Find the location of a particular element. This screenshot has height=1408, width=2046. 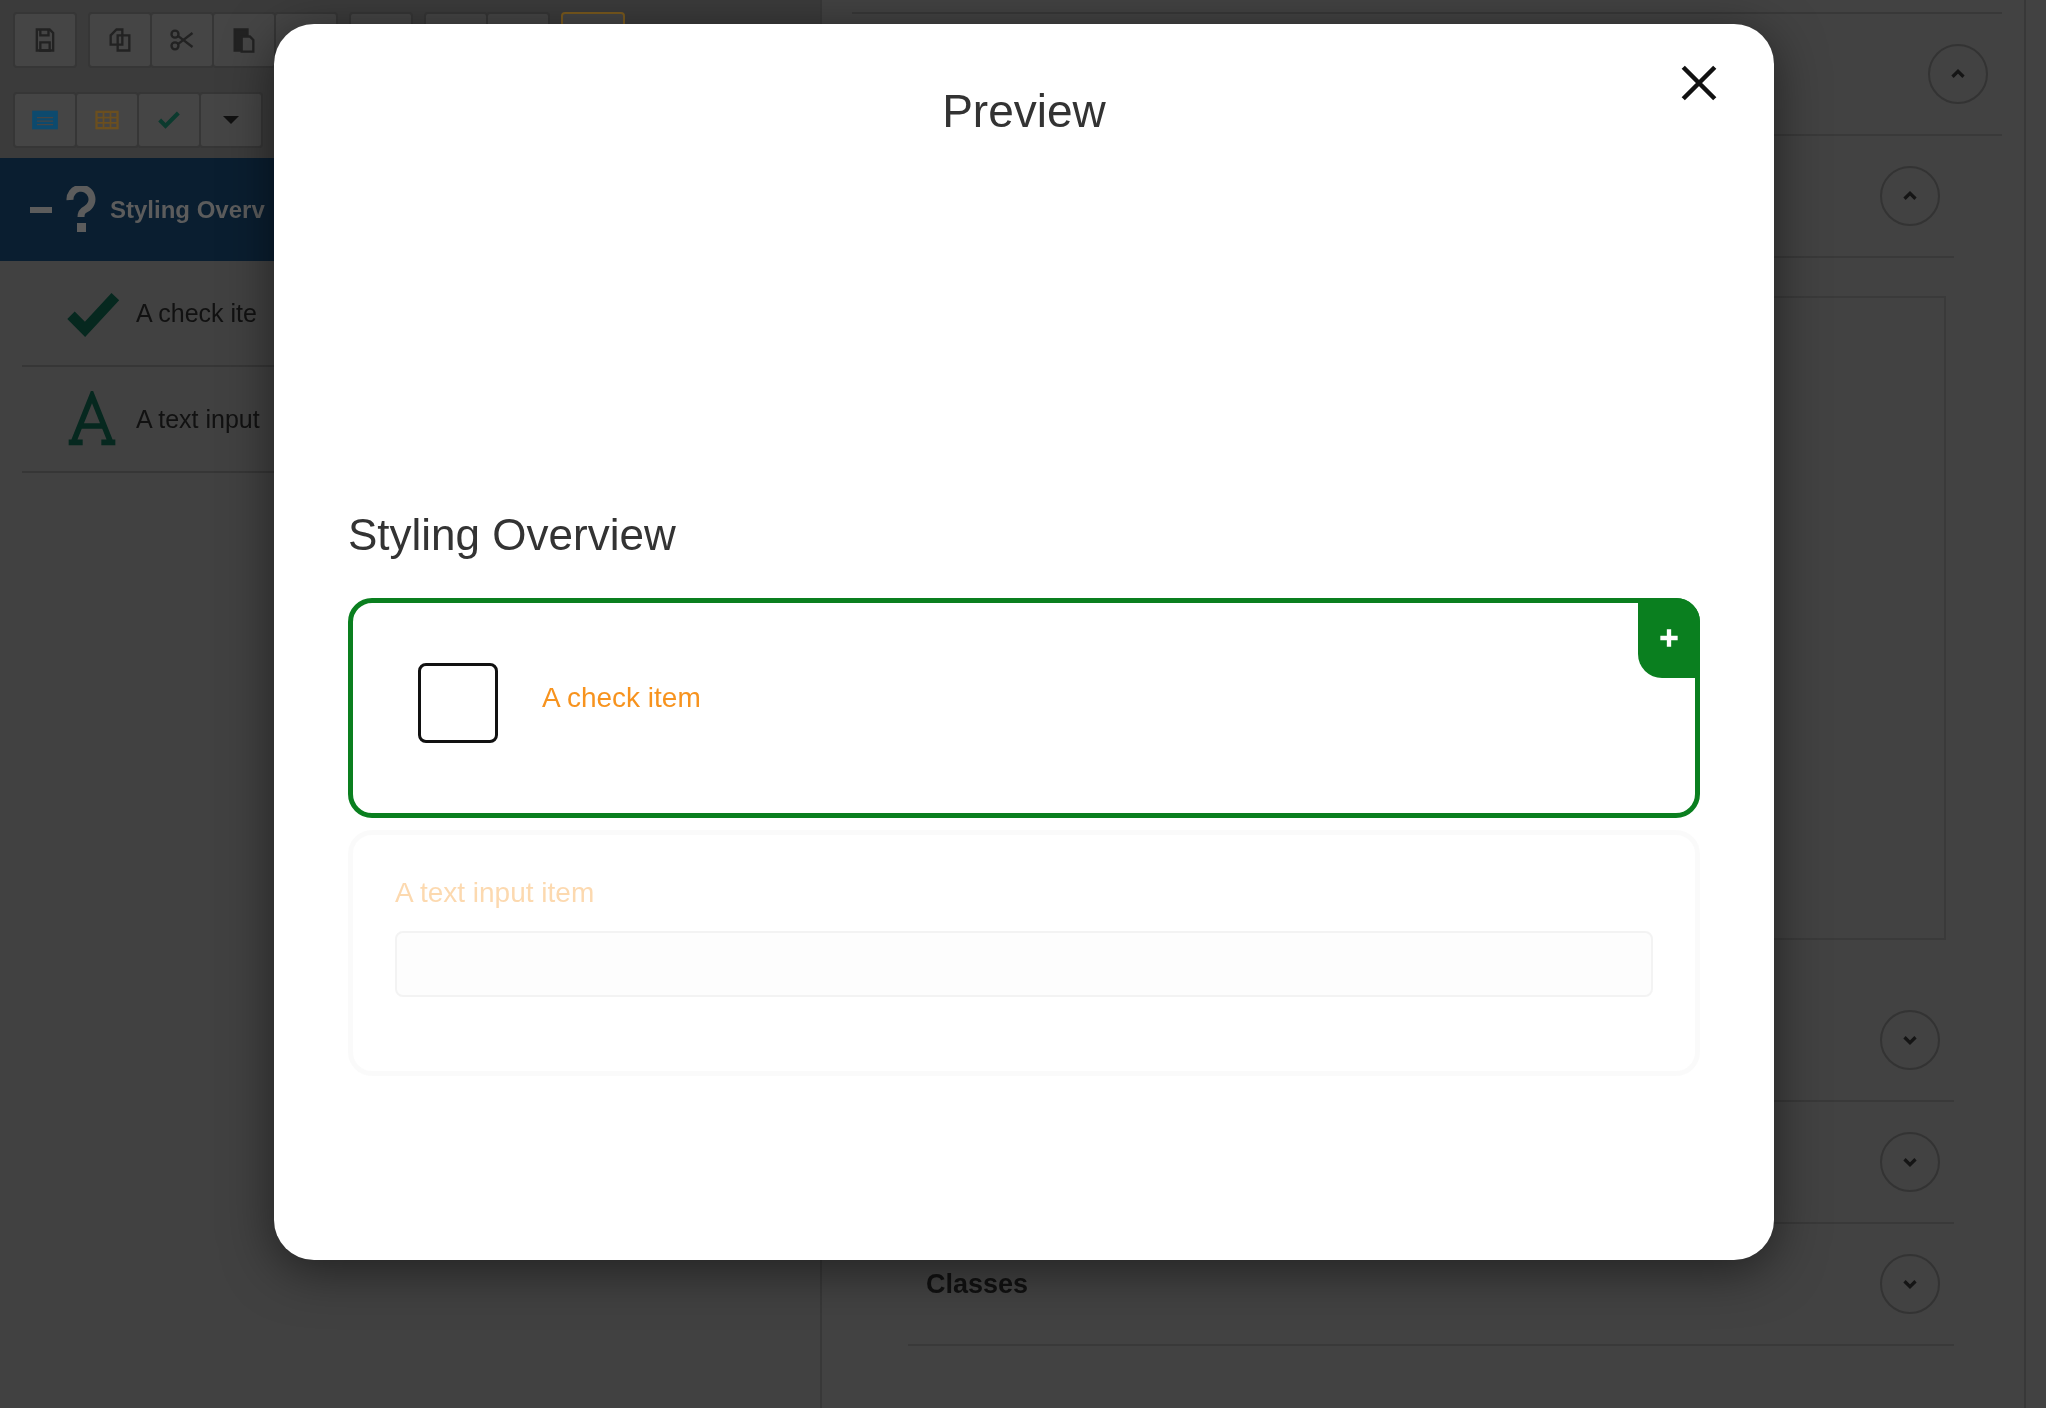

check-button is located at coordinates (169, 120).